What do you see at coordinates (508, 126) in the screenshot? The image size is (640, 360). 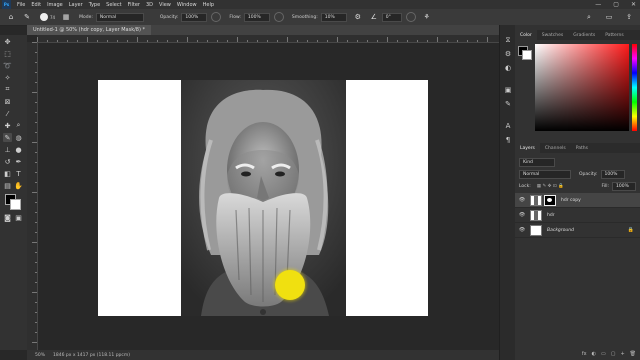 I see `character-icon: A` at bounding box center [508, 126].